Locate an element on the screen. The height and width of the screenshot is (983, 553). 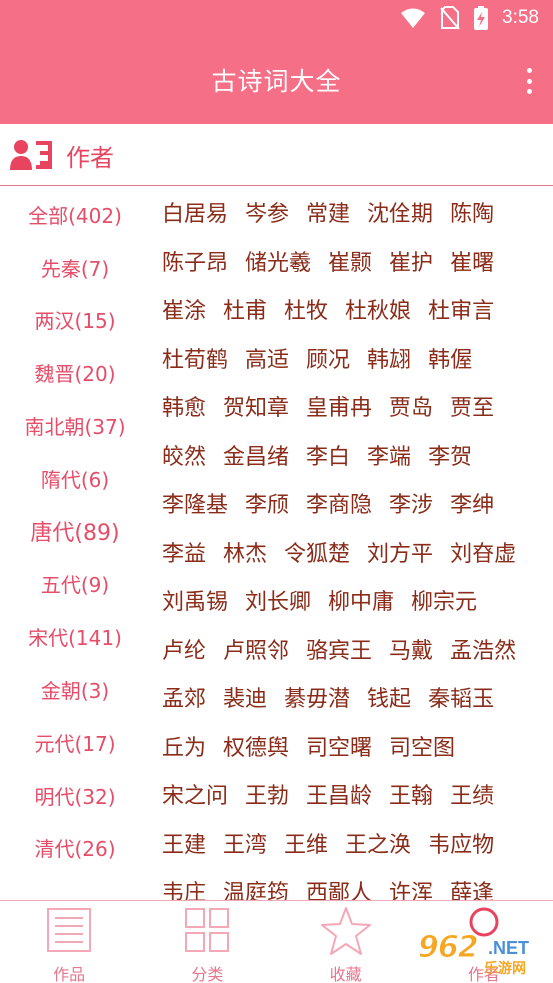
poet-name: 贺知章 is located at coordinates (256, 406).